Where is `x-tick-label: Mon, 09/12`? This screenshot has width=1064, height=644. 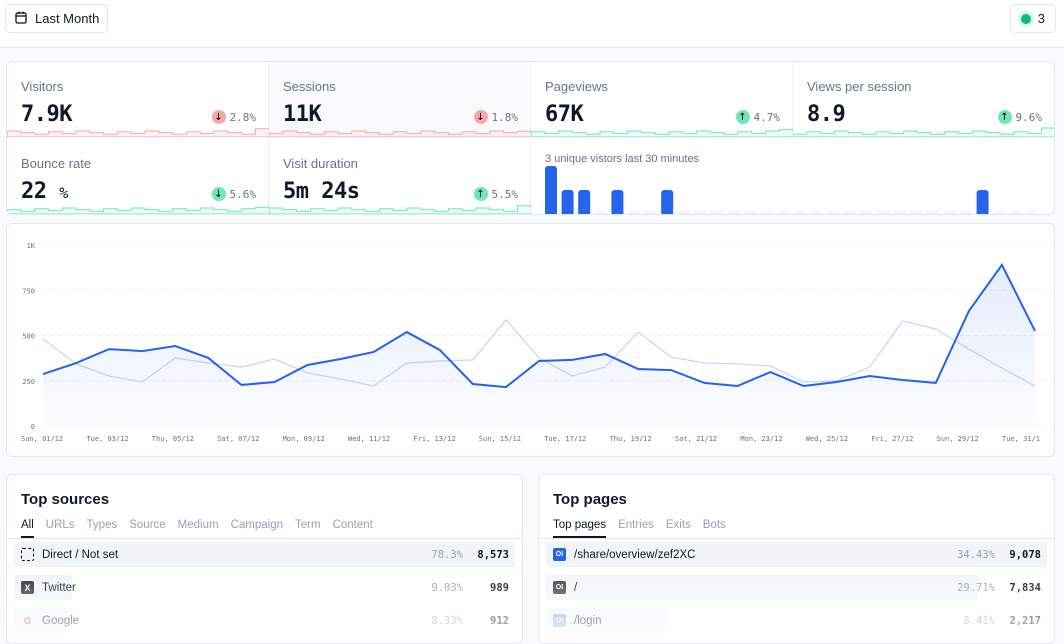 x-tick-label: Mon, 09/12 is located at coordinates (304, 439).